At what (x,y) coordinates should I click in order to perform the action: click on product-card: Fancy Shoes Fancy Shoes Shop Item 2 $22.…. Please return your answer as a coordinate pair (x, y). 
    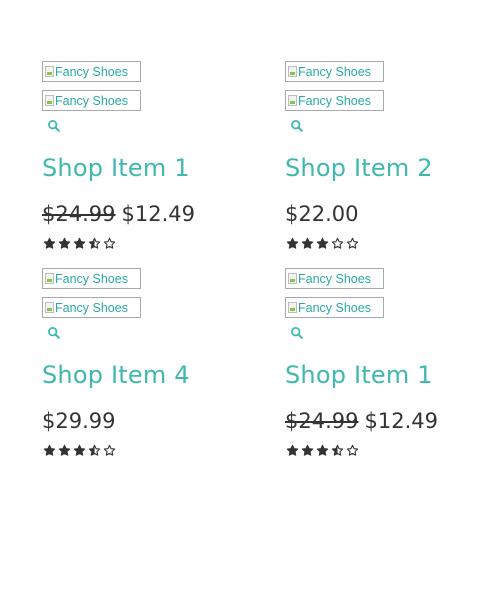
    Looking at the image, I should click on (385, 156).